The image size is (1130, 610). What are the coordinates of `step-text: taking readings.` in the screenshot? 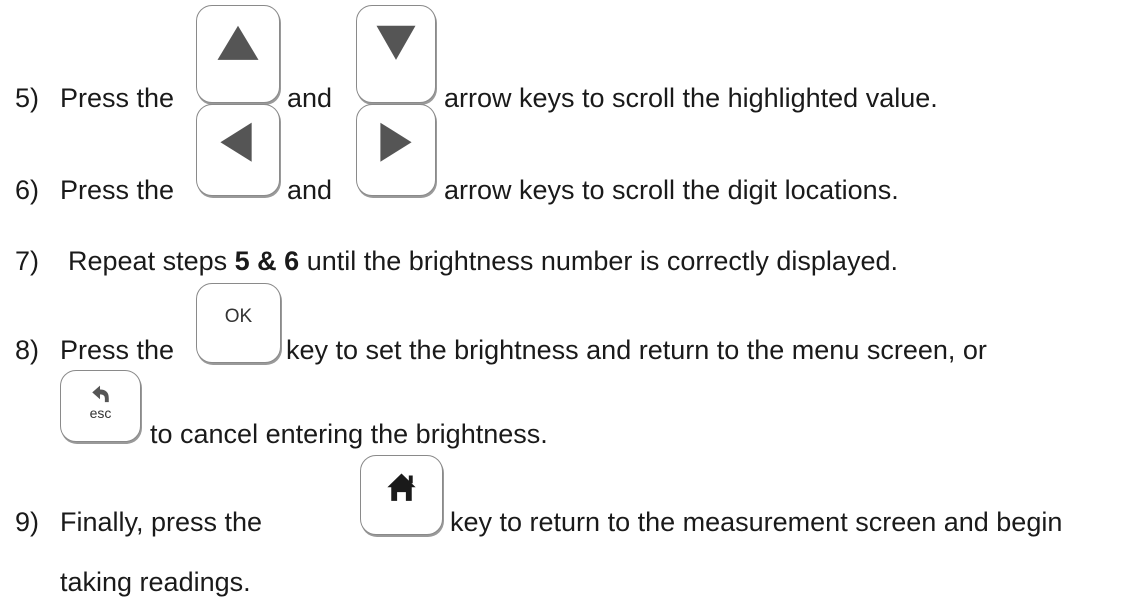 It's located at (155, 582).